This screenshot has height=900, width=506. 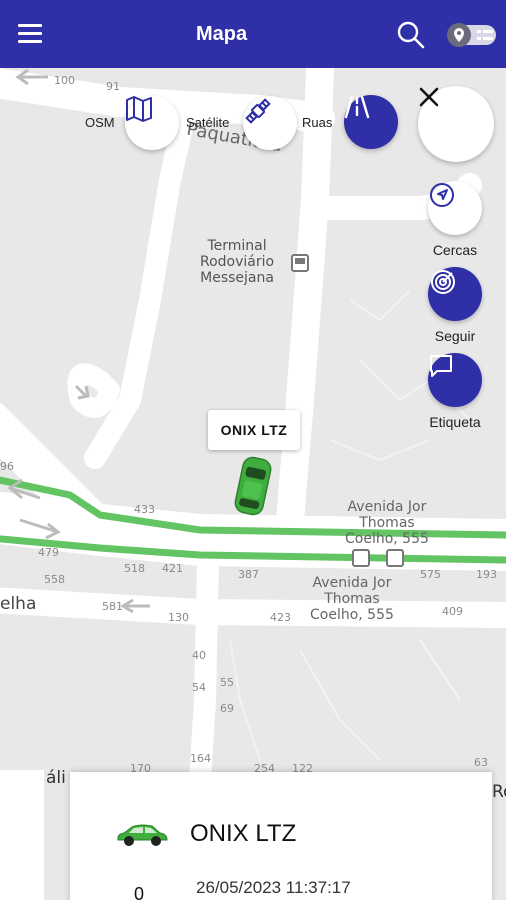 What do you see at coordinates (253, 34) in the screenshot?
I see `app-header: Mapa` at bounding box center [253, 34].